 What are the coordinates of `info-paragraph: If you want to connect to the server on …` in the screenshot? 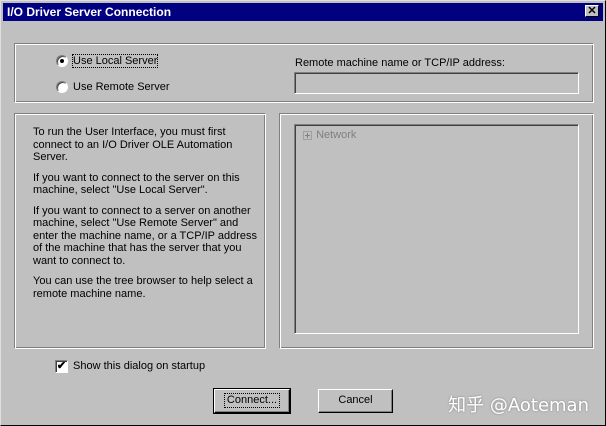 It's located at (136, 184).